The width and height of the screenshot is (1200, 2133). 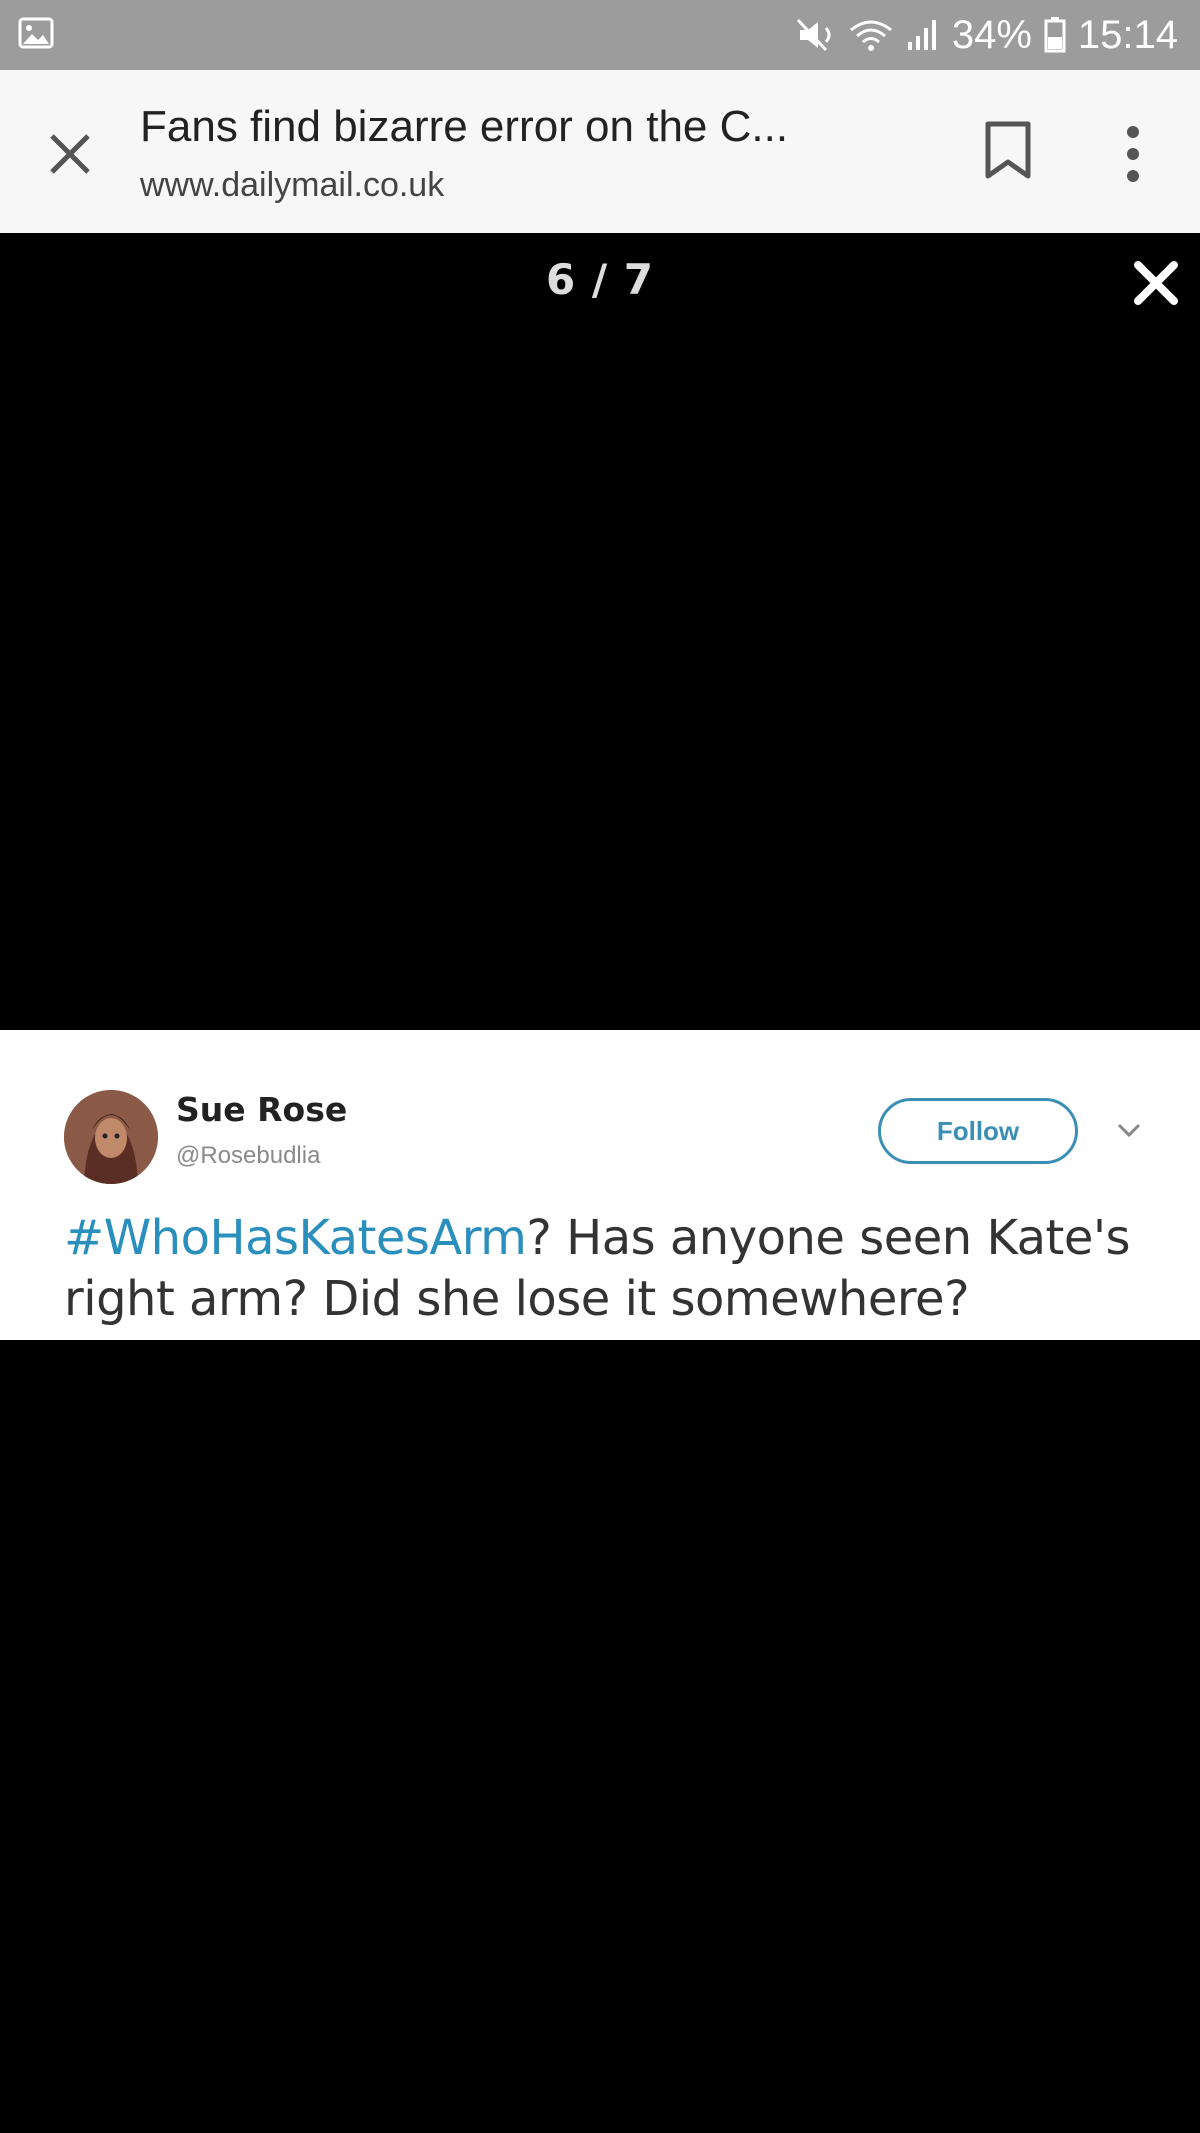 What do you see at coordinates (295, 1238) in the screenshot?
I see `tweet-hashtag: #WhoHasKatesArm` at bounding box center [295, 1238].